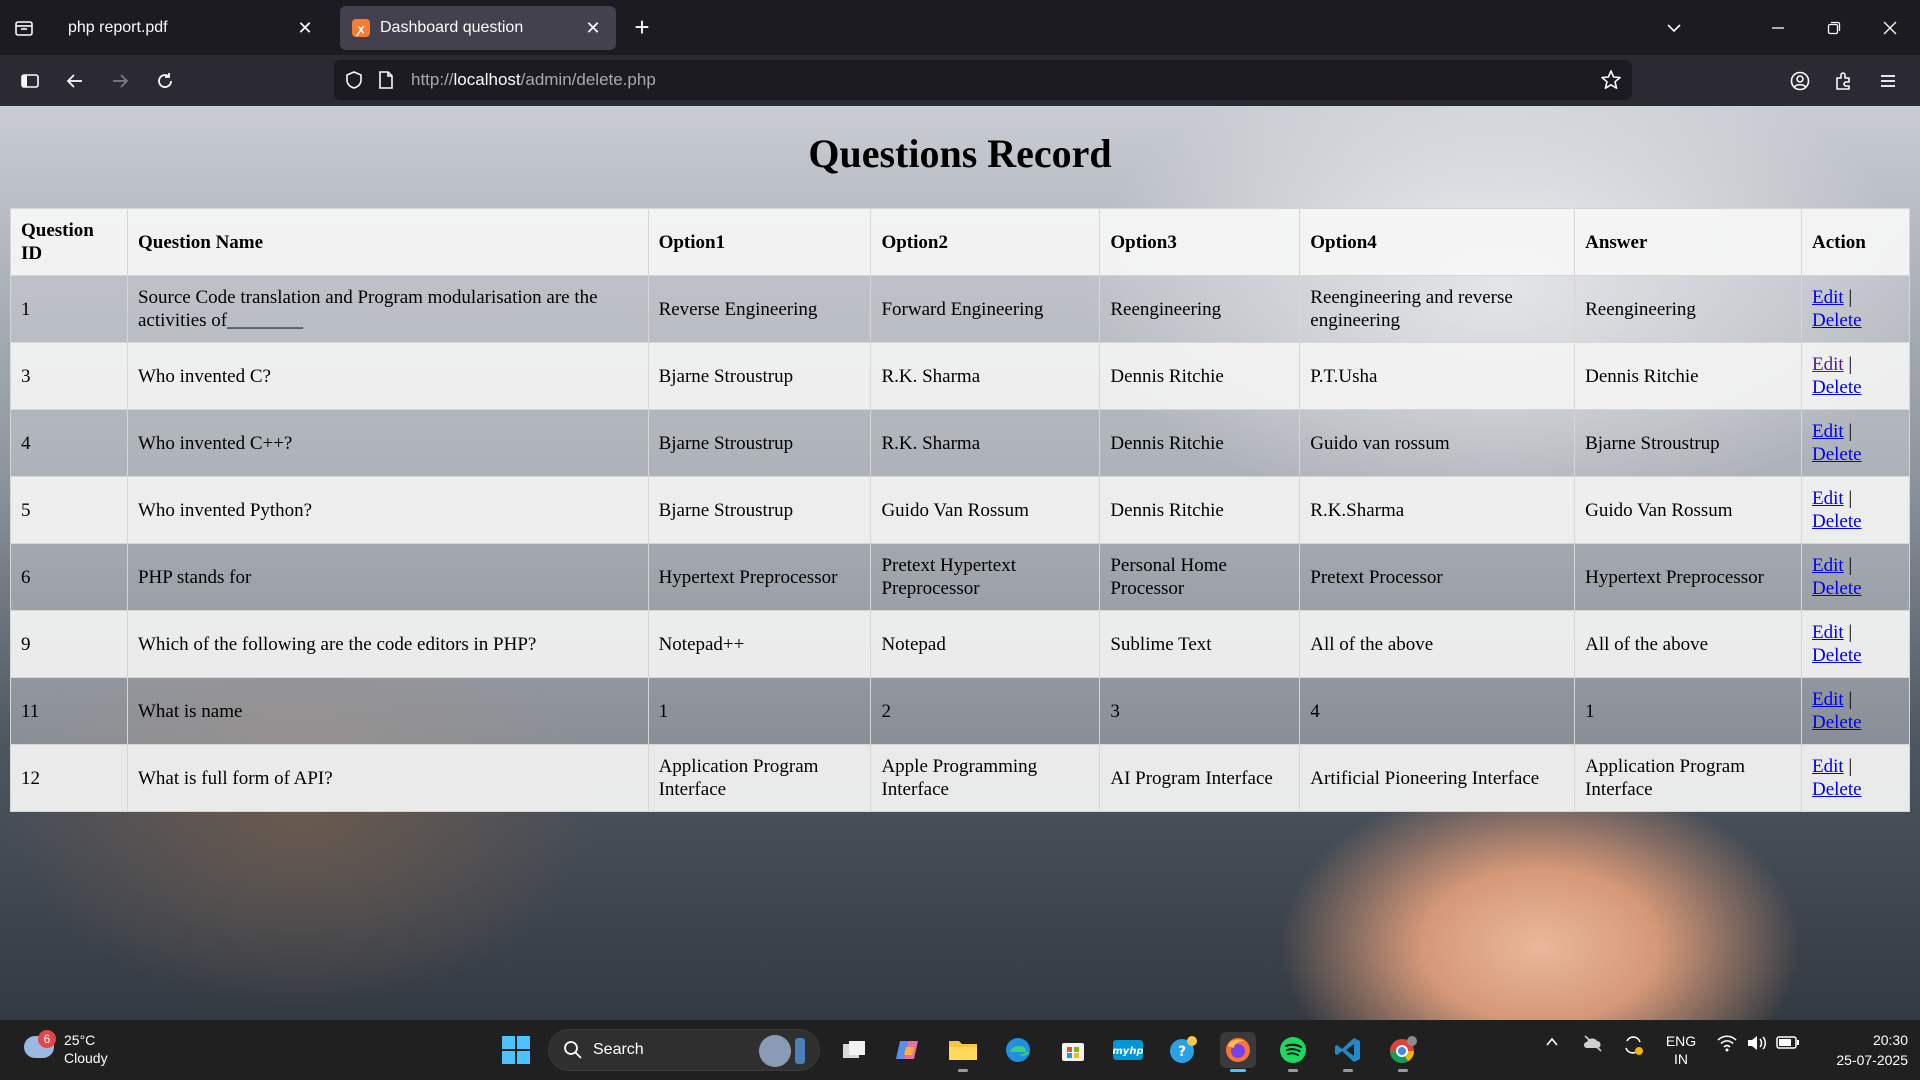 The width and height of the screenshot is (1920, 1080). Describe the element at coordinates (1800, 81) in the screenshot. I see `account-icon` at that location.